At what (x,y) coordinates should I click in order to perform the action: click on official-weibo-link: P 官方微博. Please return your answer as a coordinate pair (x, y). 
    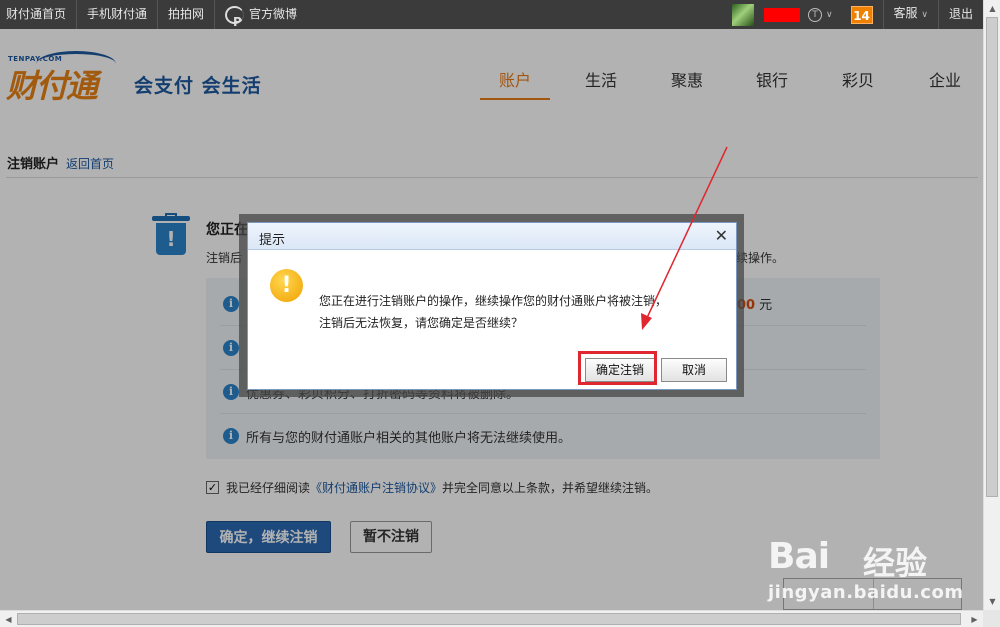
    Looking at the image, I should click on (261, 14).